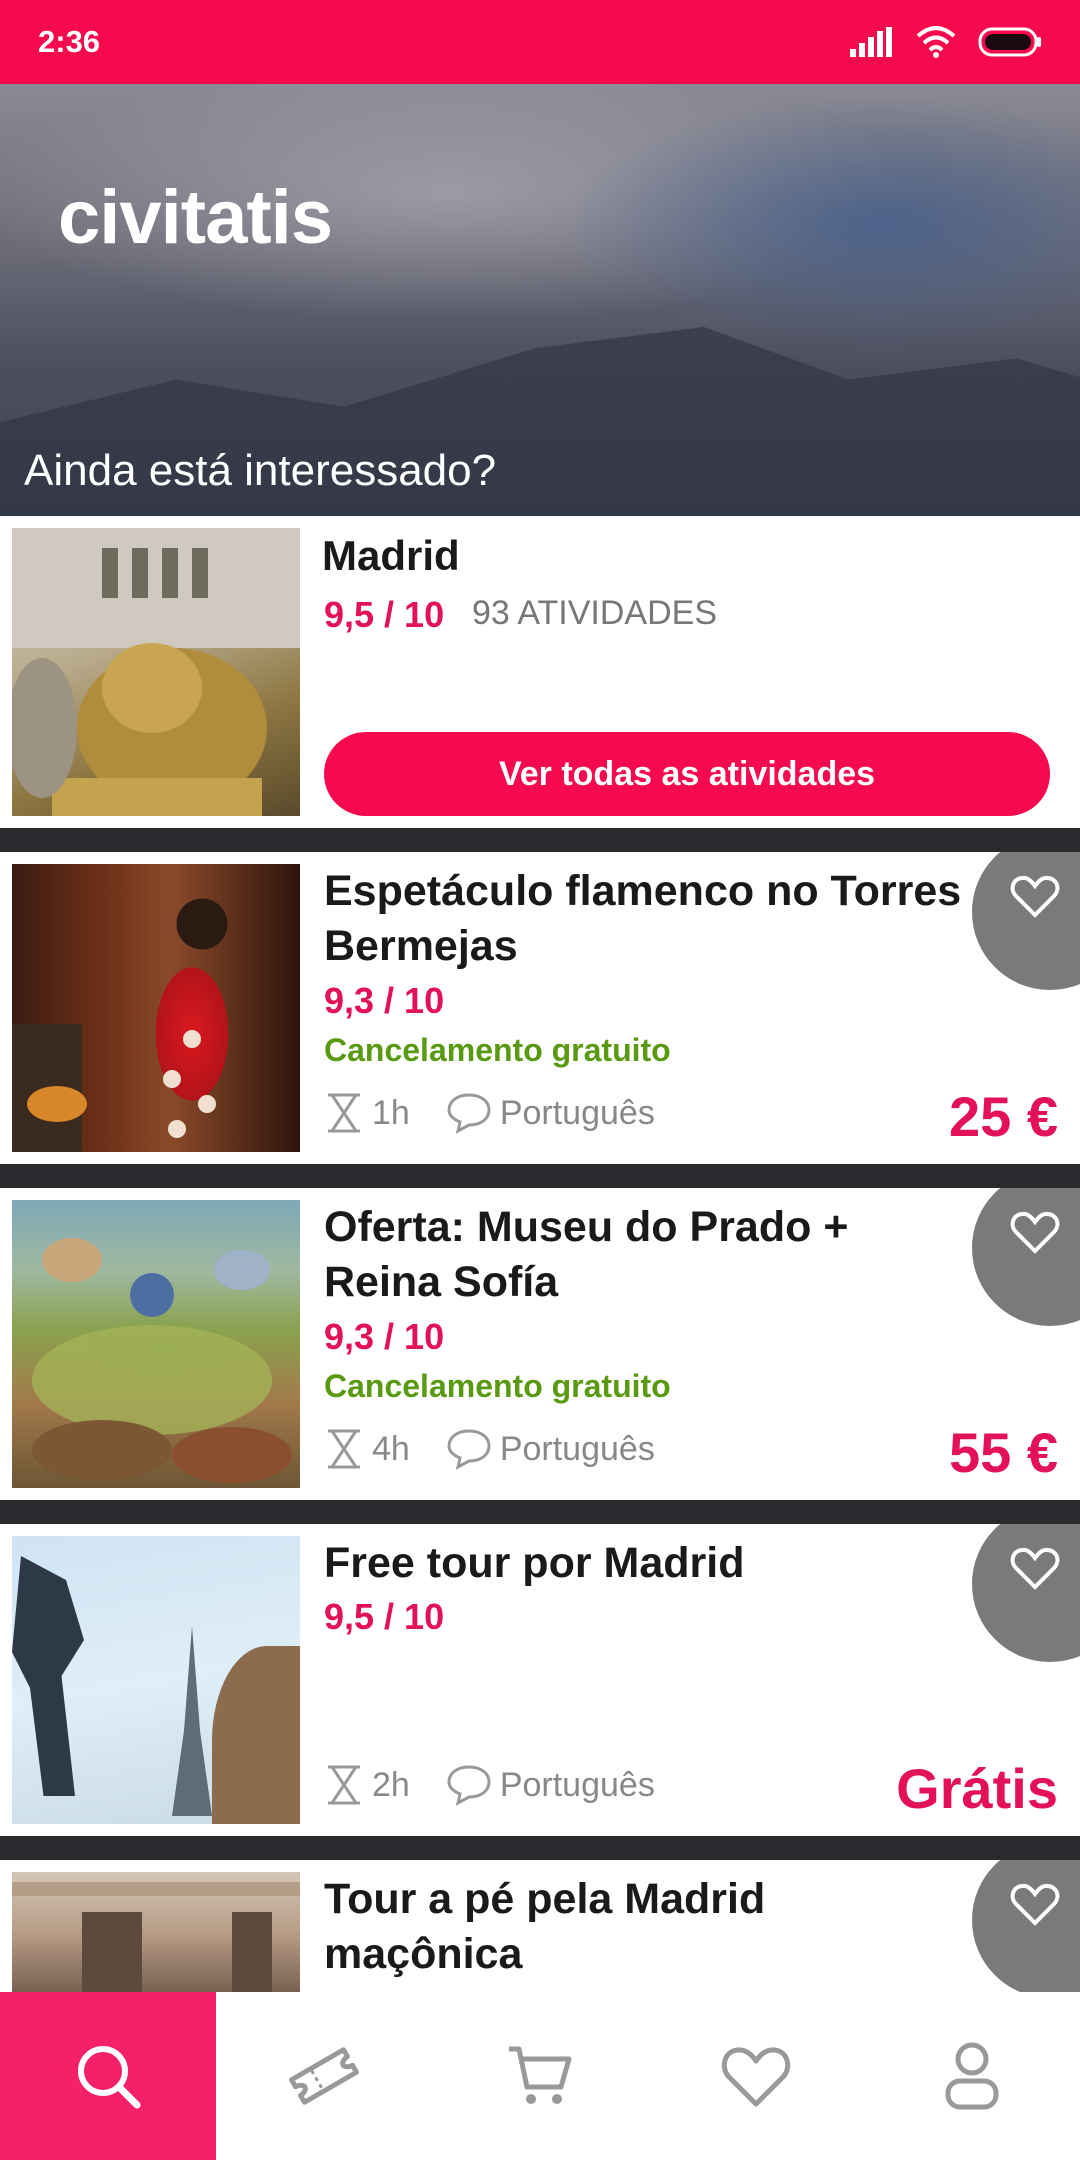  Describe the element at coordinates (192, 1721) in the screenshot. I see `spire-shape` at that location.